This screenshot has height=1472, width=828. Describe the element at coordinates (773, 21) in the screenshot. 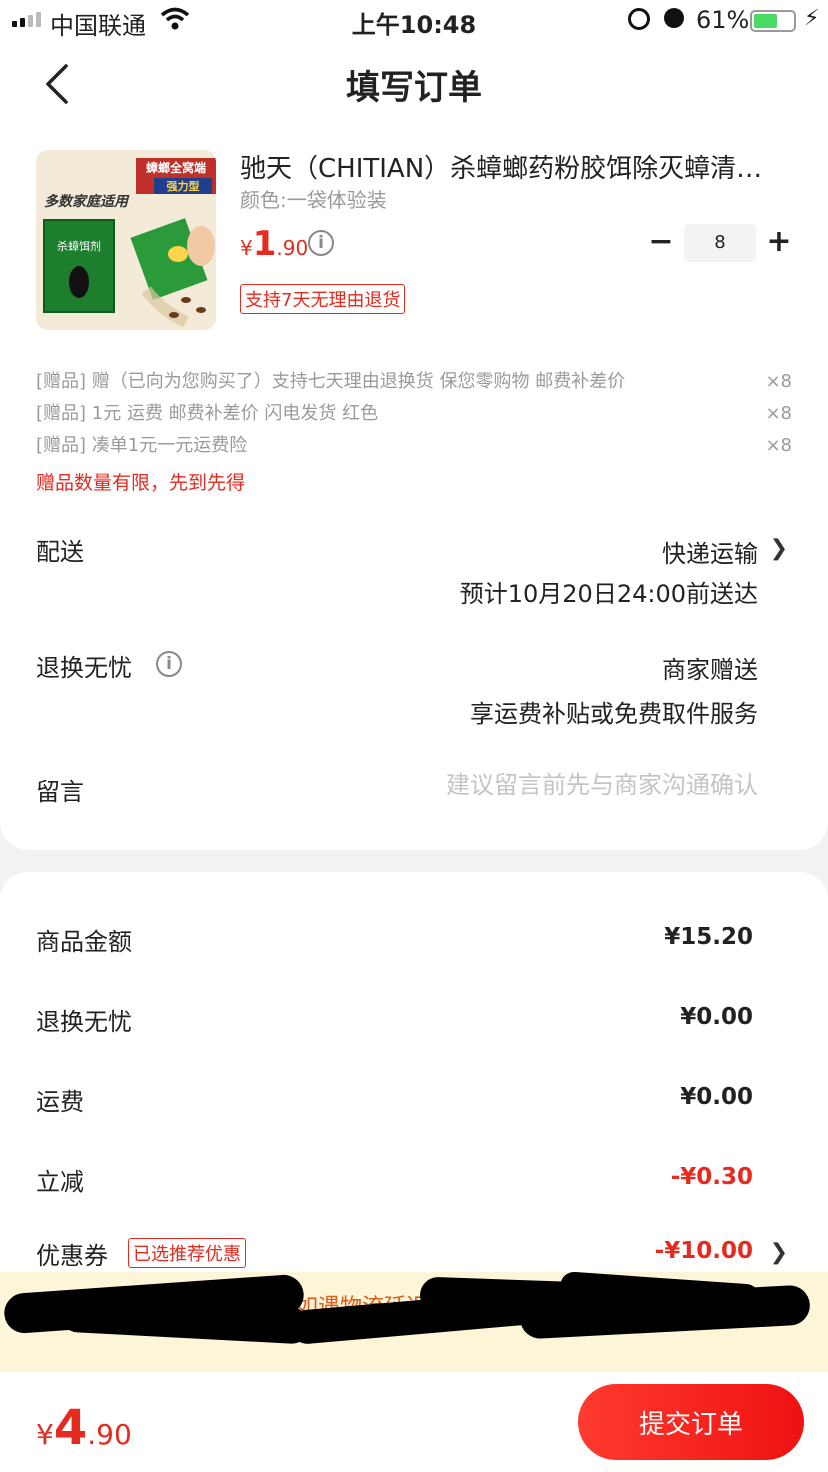

I see `battery-icon` at that location.